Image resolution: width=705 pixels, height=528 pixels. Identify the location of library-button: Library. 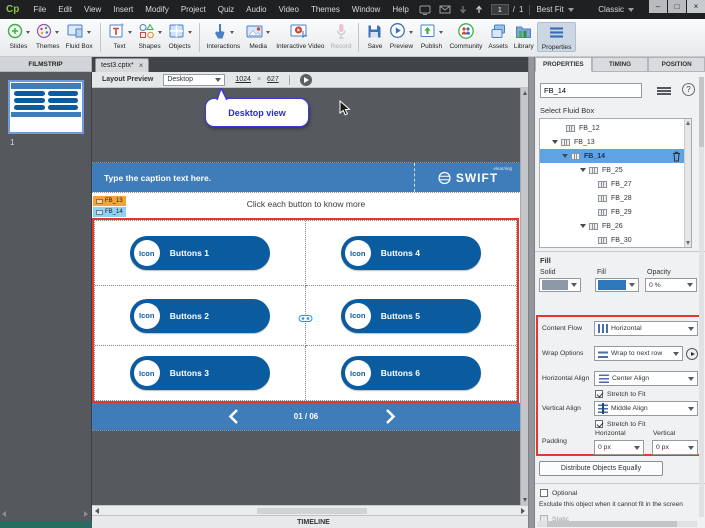
(524, 36).